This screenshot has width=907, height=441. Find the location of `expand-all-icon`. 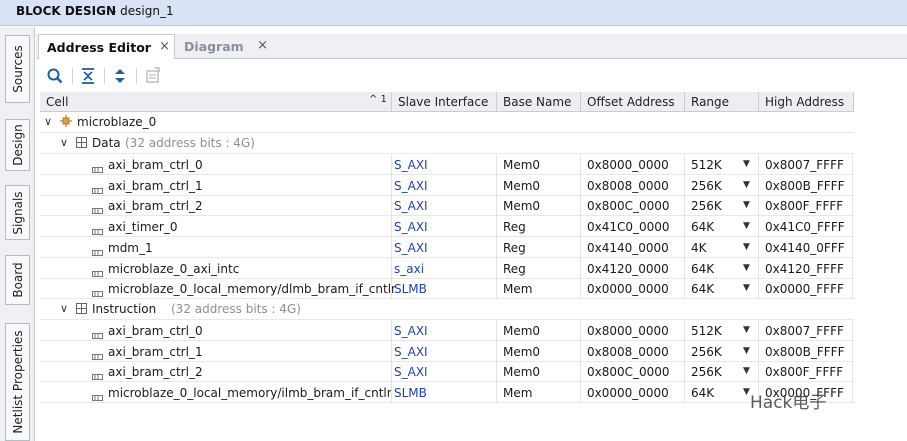

expand-all-icon is located at coordinates (121, 76).